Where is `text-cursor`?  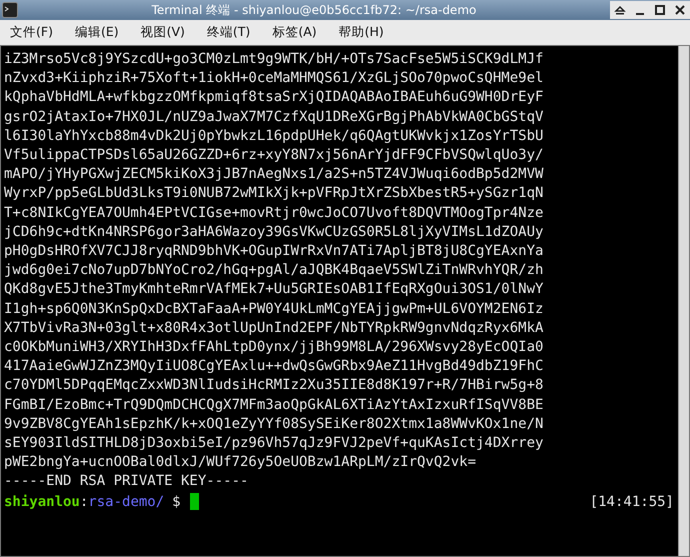 text-cursor is located at coordinates (194, 501).